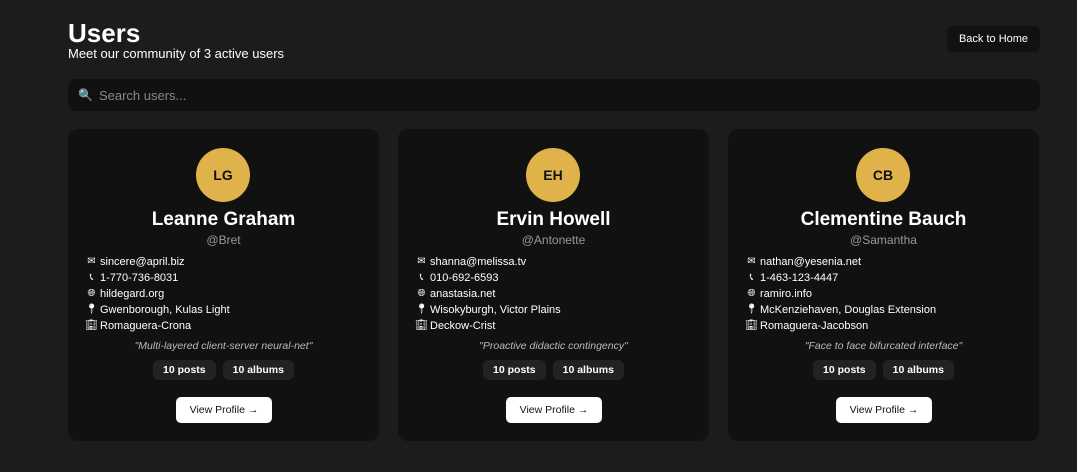  Describe the element at coordinates (478, 262) in the screenshot. I see `user-email: shanna@melissa.tv` at that location.